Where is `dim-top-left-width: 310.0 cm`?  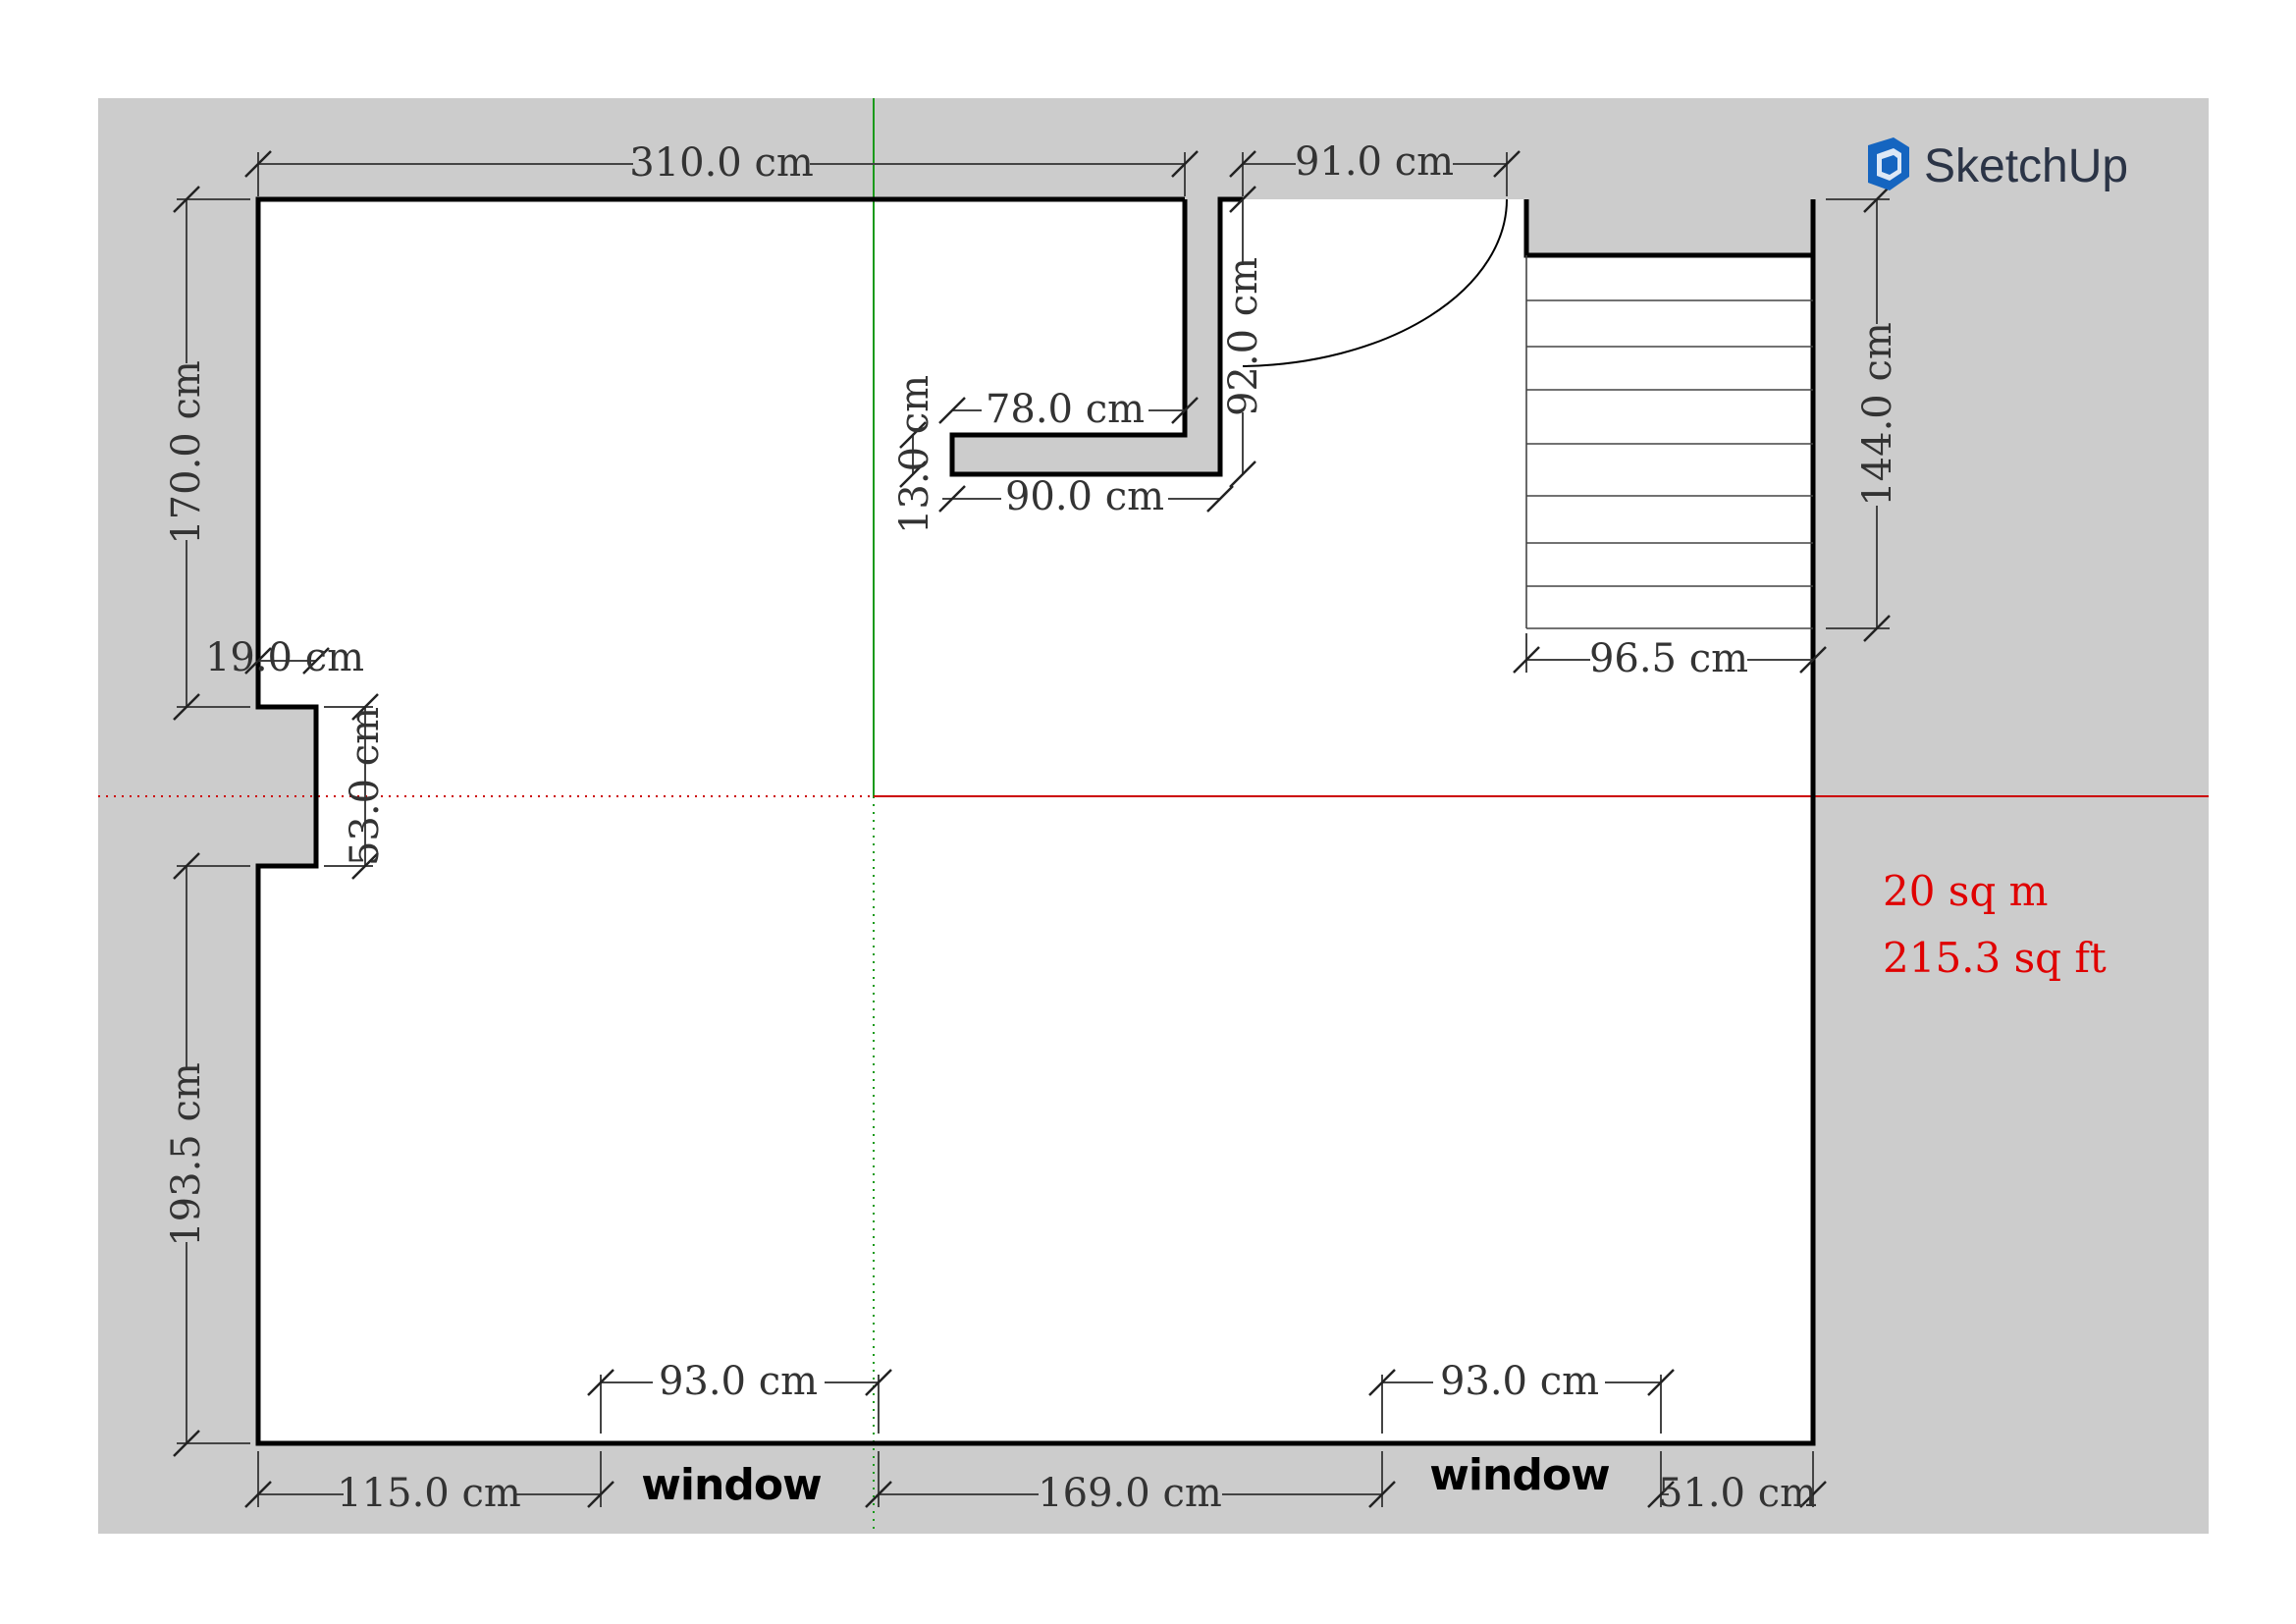 dim-top-left-width: 310.0 cm is located at coordinates (722, 163).